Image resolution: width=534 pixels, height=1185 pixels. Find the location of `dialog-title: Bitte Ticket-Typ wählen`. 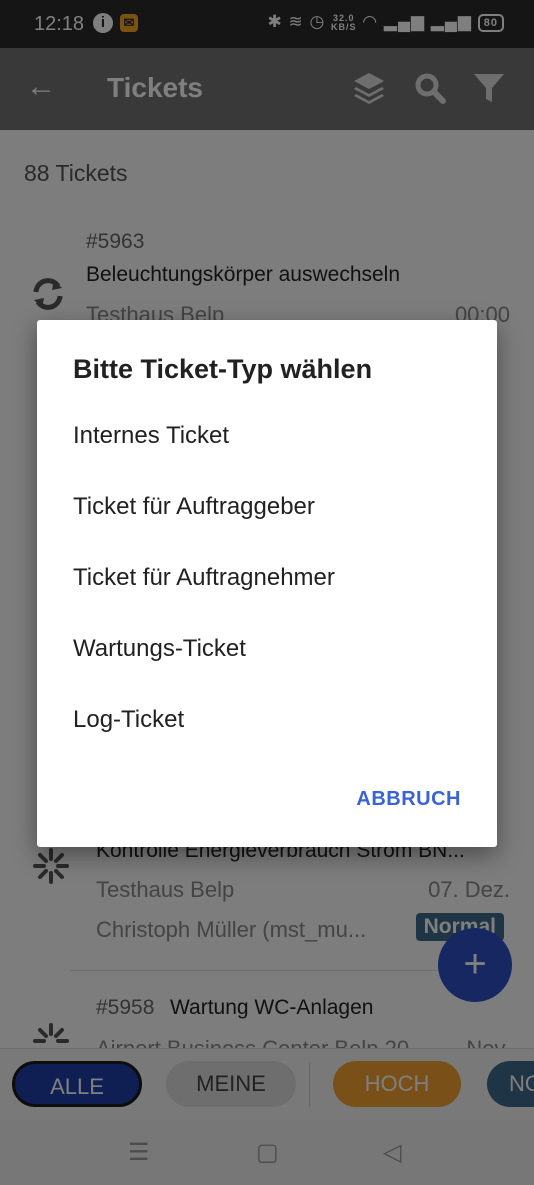

dialog-title: Bitte Ticket-Typ wählen is located at coordinates (223, 369).